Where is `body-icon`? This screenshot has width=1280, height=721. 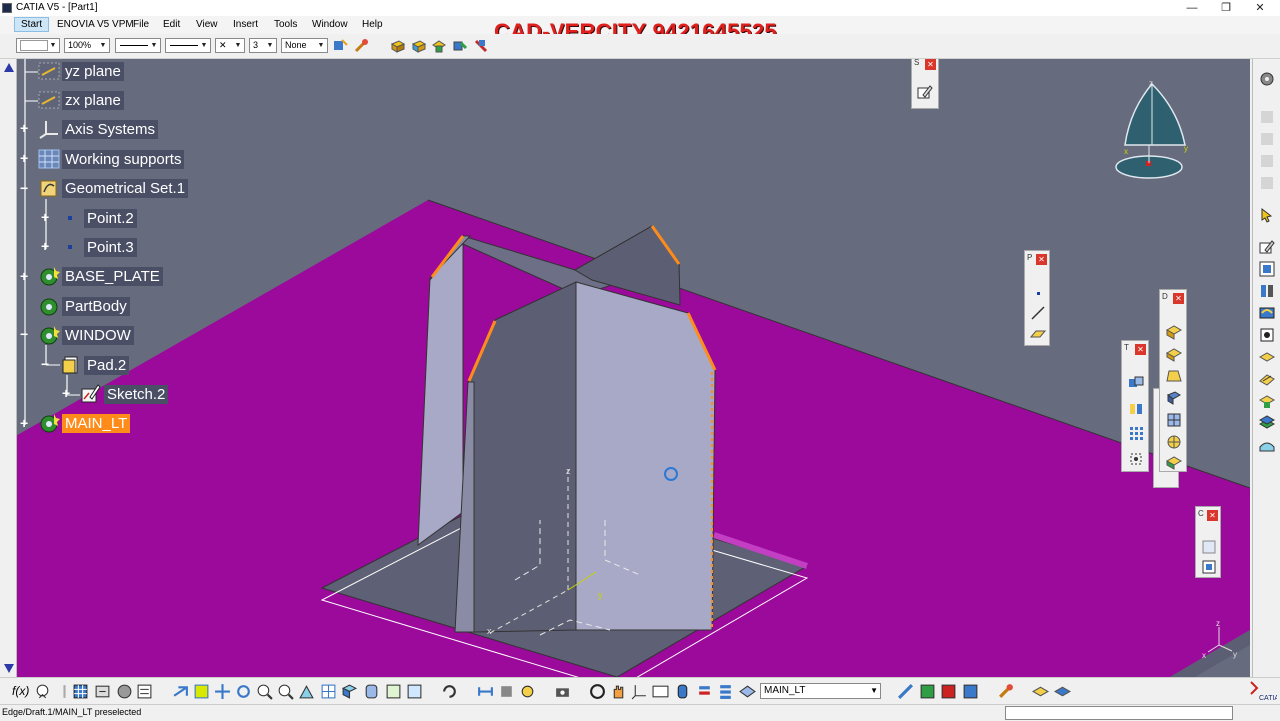 body-icon is located at coordinates (1267, 291).